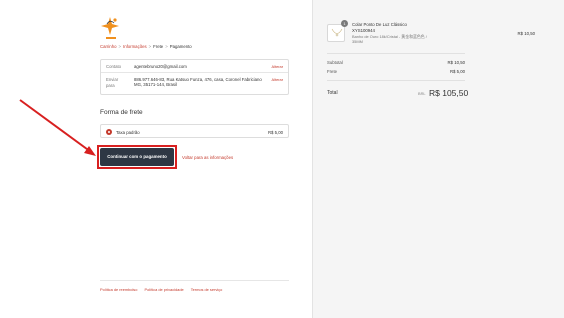  What do you see at coordinates (332, 93) in the screenshot?
I see `total-label: Total` at bounding box center [332, 93].